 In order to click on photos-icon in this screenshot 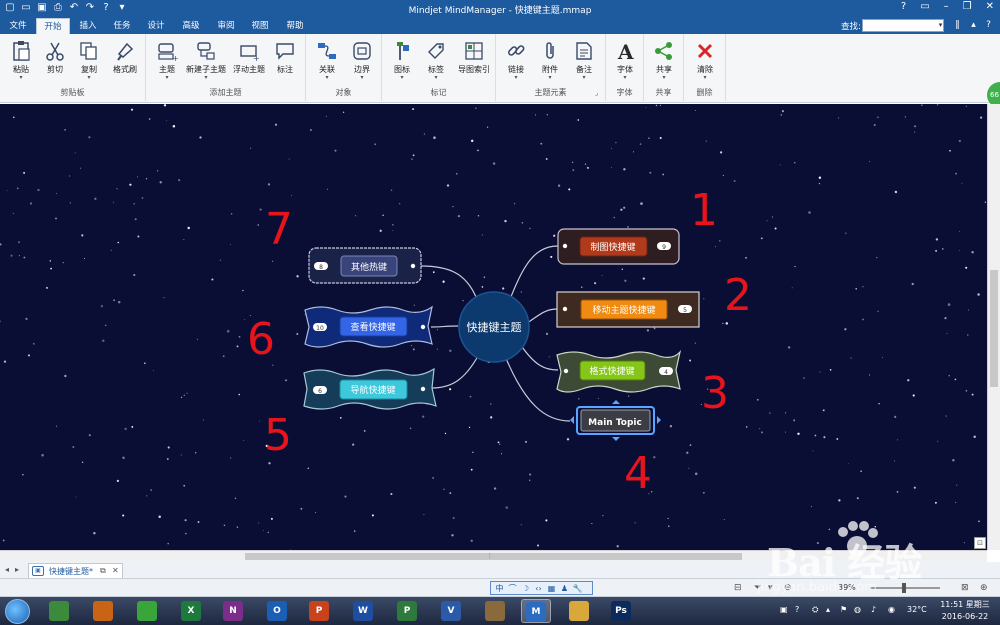, I will do `click(59, 611)`.